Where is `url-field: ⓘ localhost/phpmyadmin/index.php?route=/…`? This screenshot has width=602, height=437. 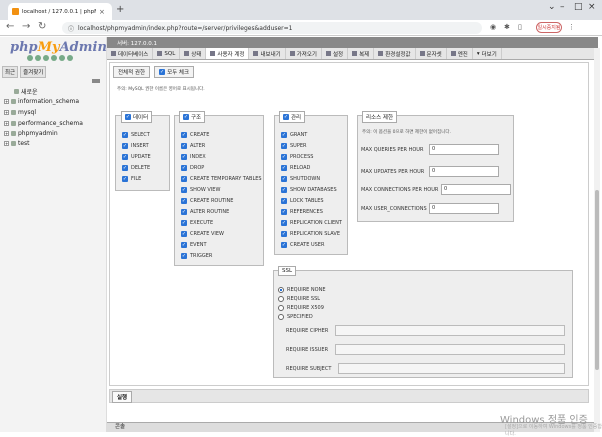 url-field: ⓘ localhost/phpmyadmin/index.php?route=/… is located at coordinates (272, 28).